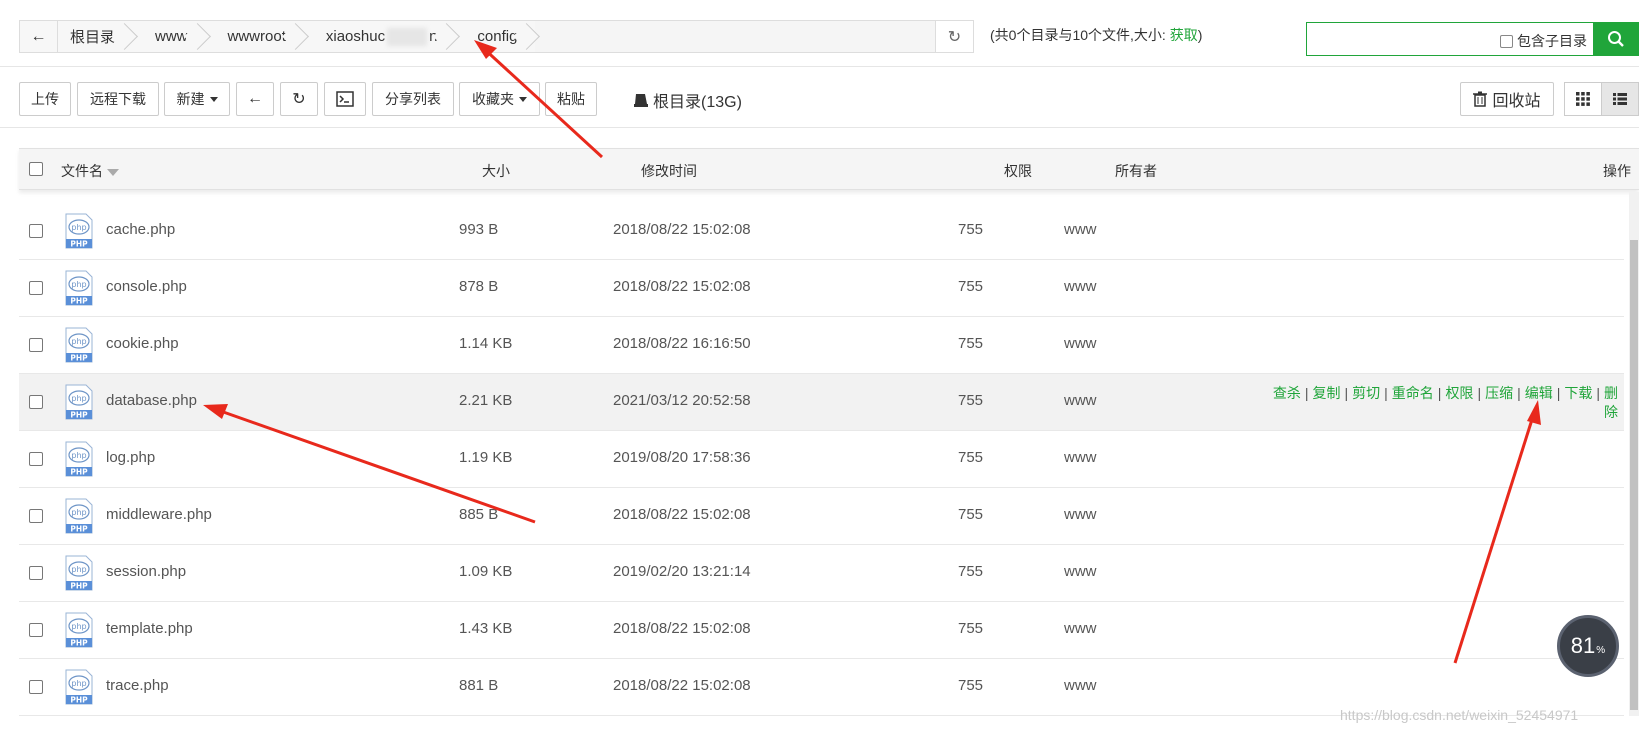  I want to click on scrollbar-thumb, so click(1634, 475).